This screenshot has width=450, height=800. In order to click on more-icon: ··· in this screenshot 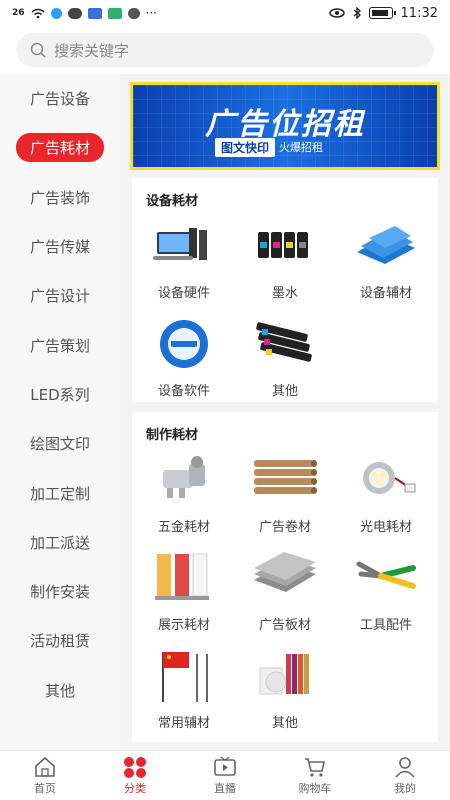, I will do `click(151, 13)`.